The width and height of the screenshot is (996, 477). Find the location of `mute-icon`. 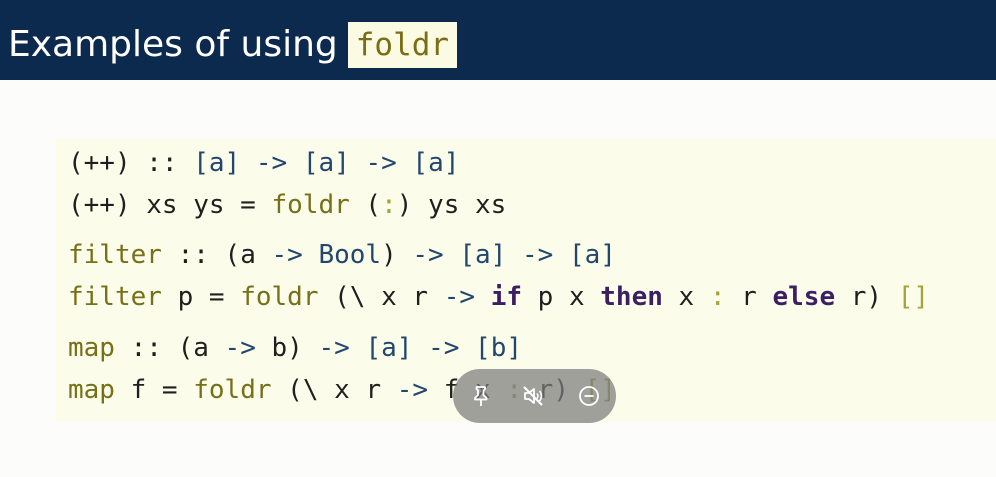

mute-icon is located at coordinates (533, 396).